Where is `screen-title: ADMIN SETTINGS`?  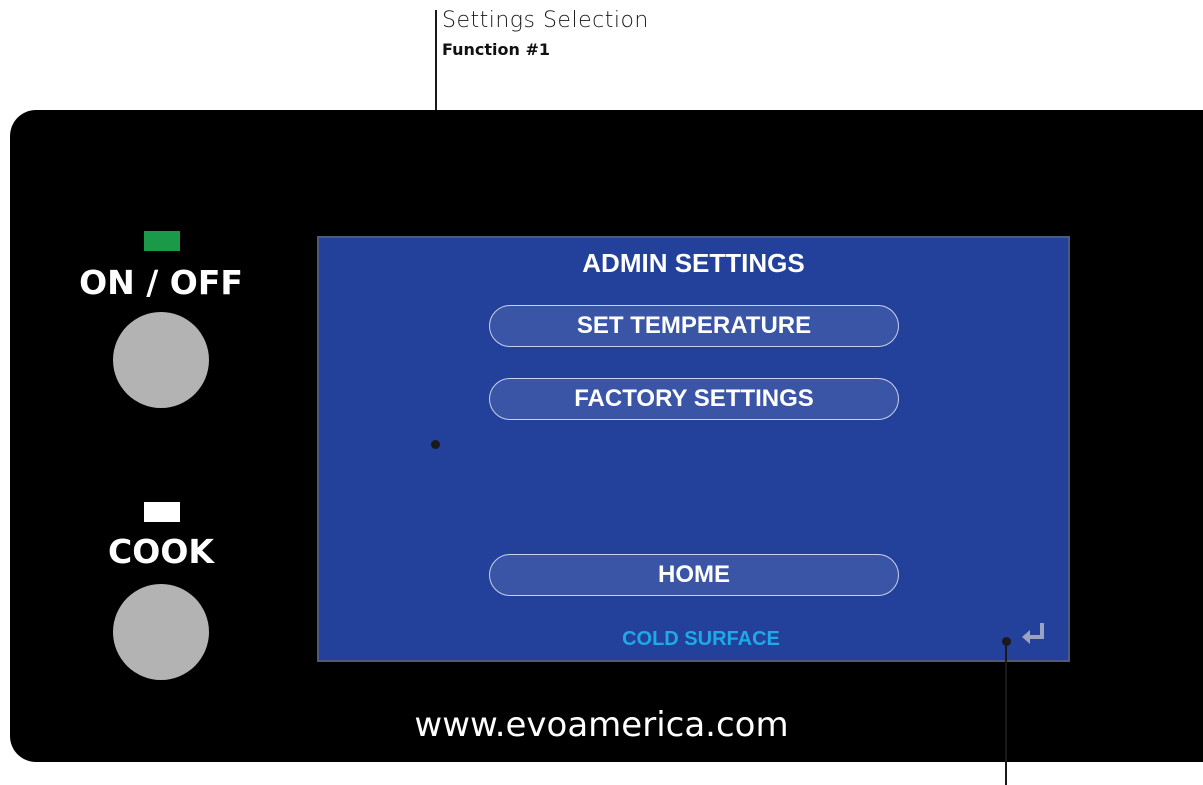 screen-title: ADMIN SETTINGS is located at coordinates (693, 263).